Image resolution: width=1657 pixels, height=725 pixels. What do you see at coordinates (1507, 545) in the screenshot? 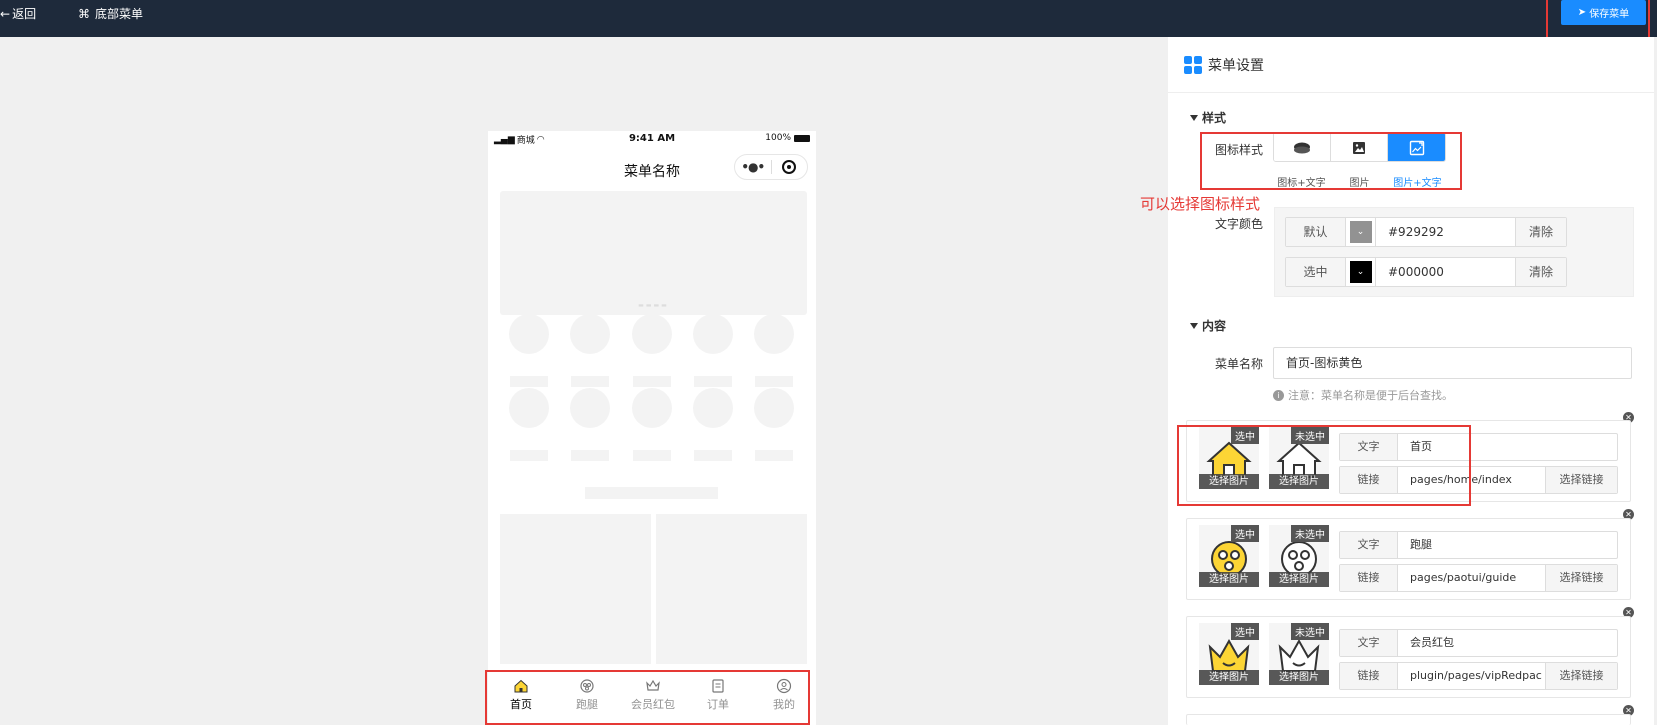
I see `text-input: 跑腿` at bounding box center [1507, 545].